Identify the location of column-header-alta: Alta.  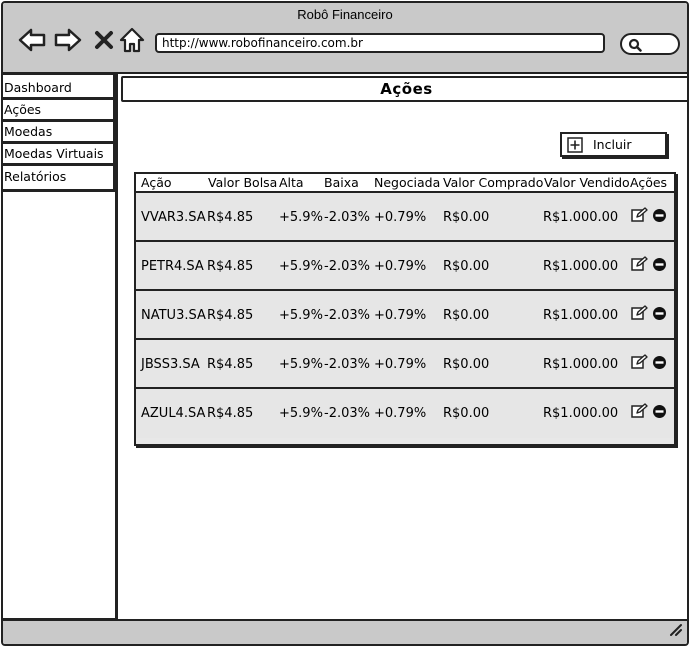
(291, 182).